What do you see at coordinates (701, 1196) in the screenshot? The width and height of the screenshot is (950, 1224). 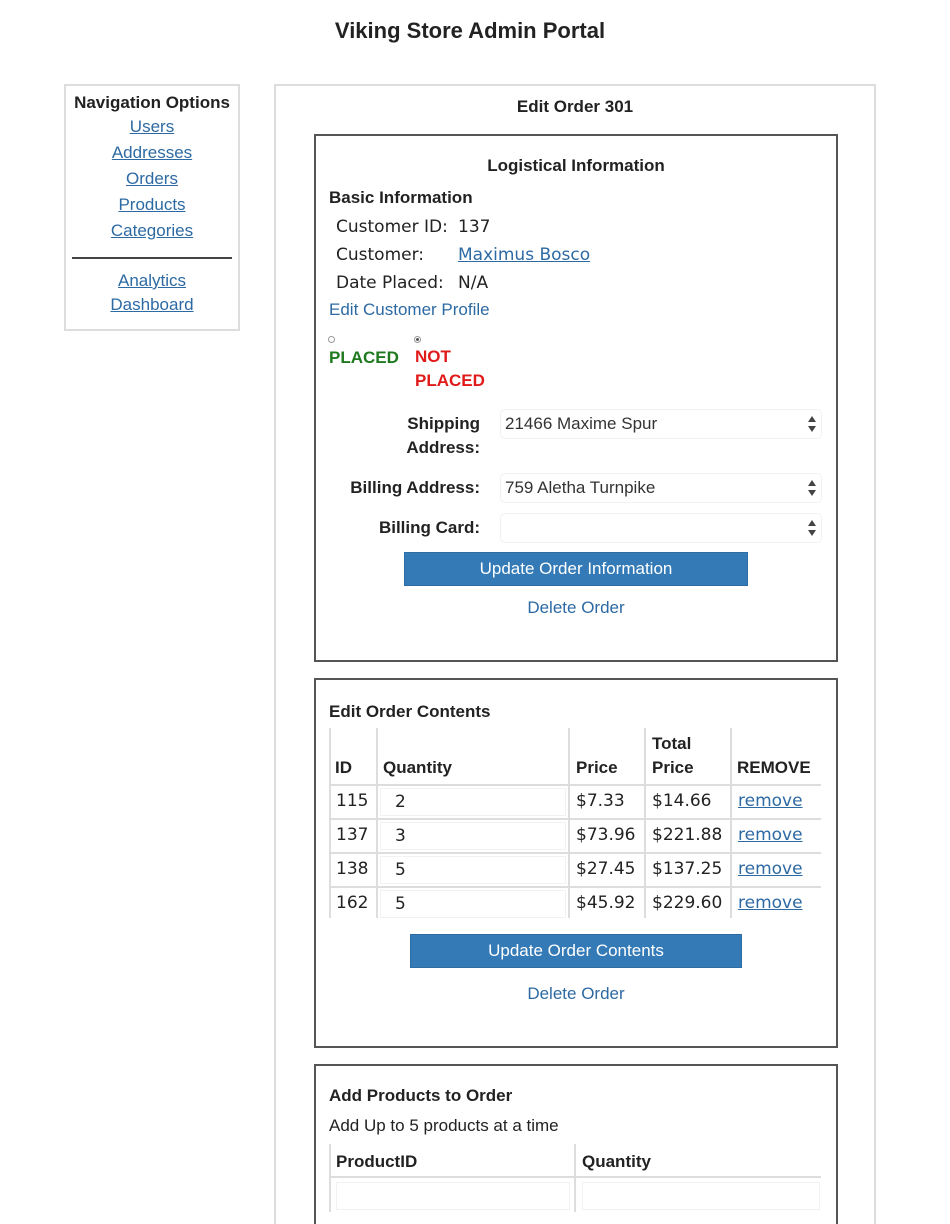 I see `product-quantity-input` at bounding box center [701, 1196].